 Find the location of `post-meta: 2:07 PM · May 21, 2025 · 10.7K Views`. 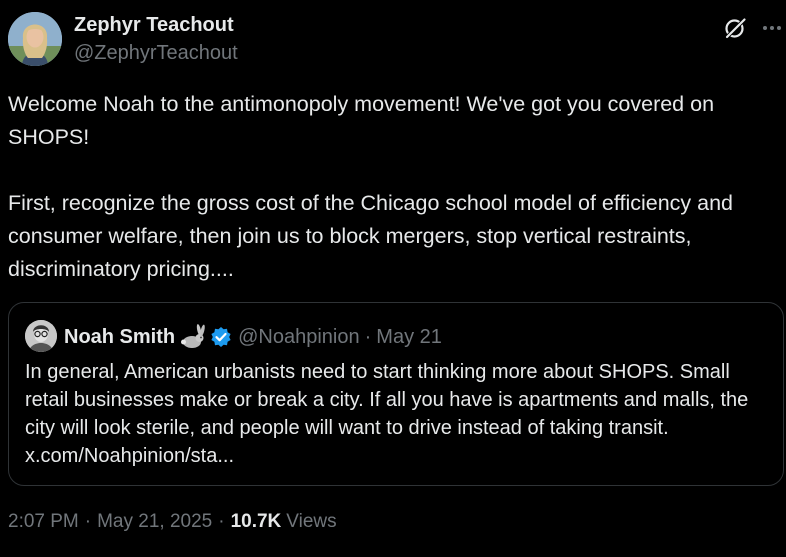

post-meta: 2:07 PM · May 21, 2025 · 10.7K Views is located at coordinates (172, 522).